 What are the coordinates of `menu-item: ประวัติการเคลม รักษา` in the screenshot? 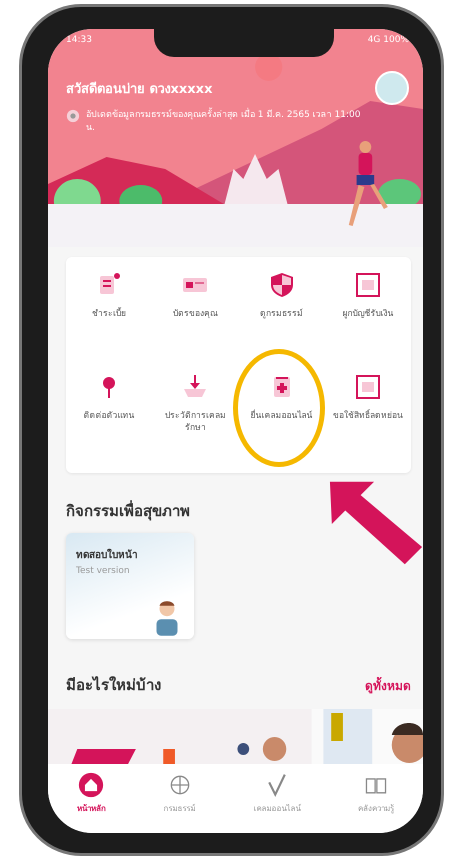 It's located at (195, 413).